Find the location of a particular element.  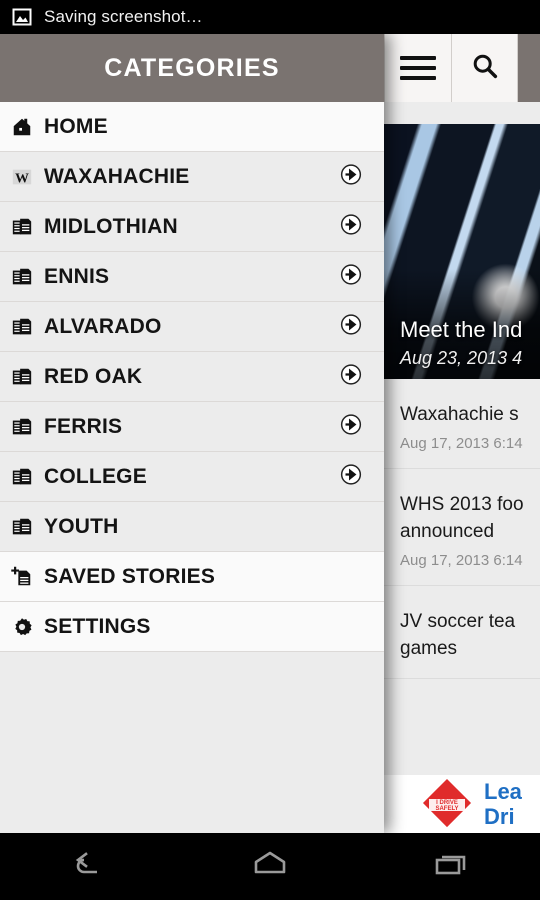

hero-title: Meet the Ind is located at coordinates (461, 329).